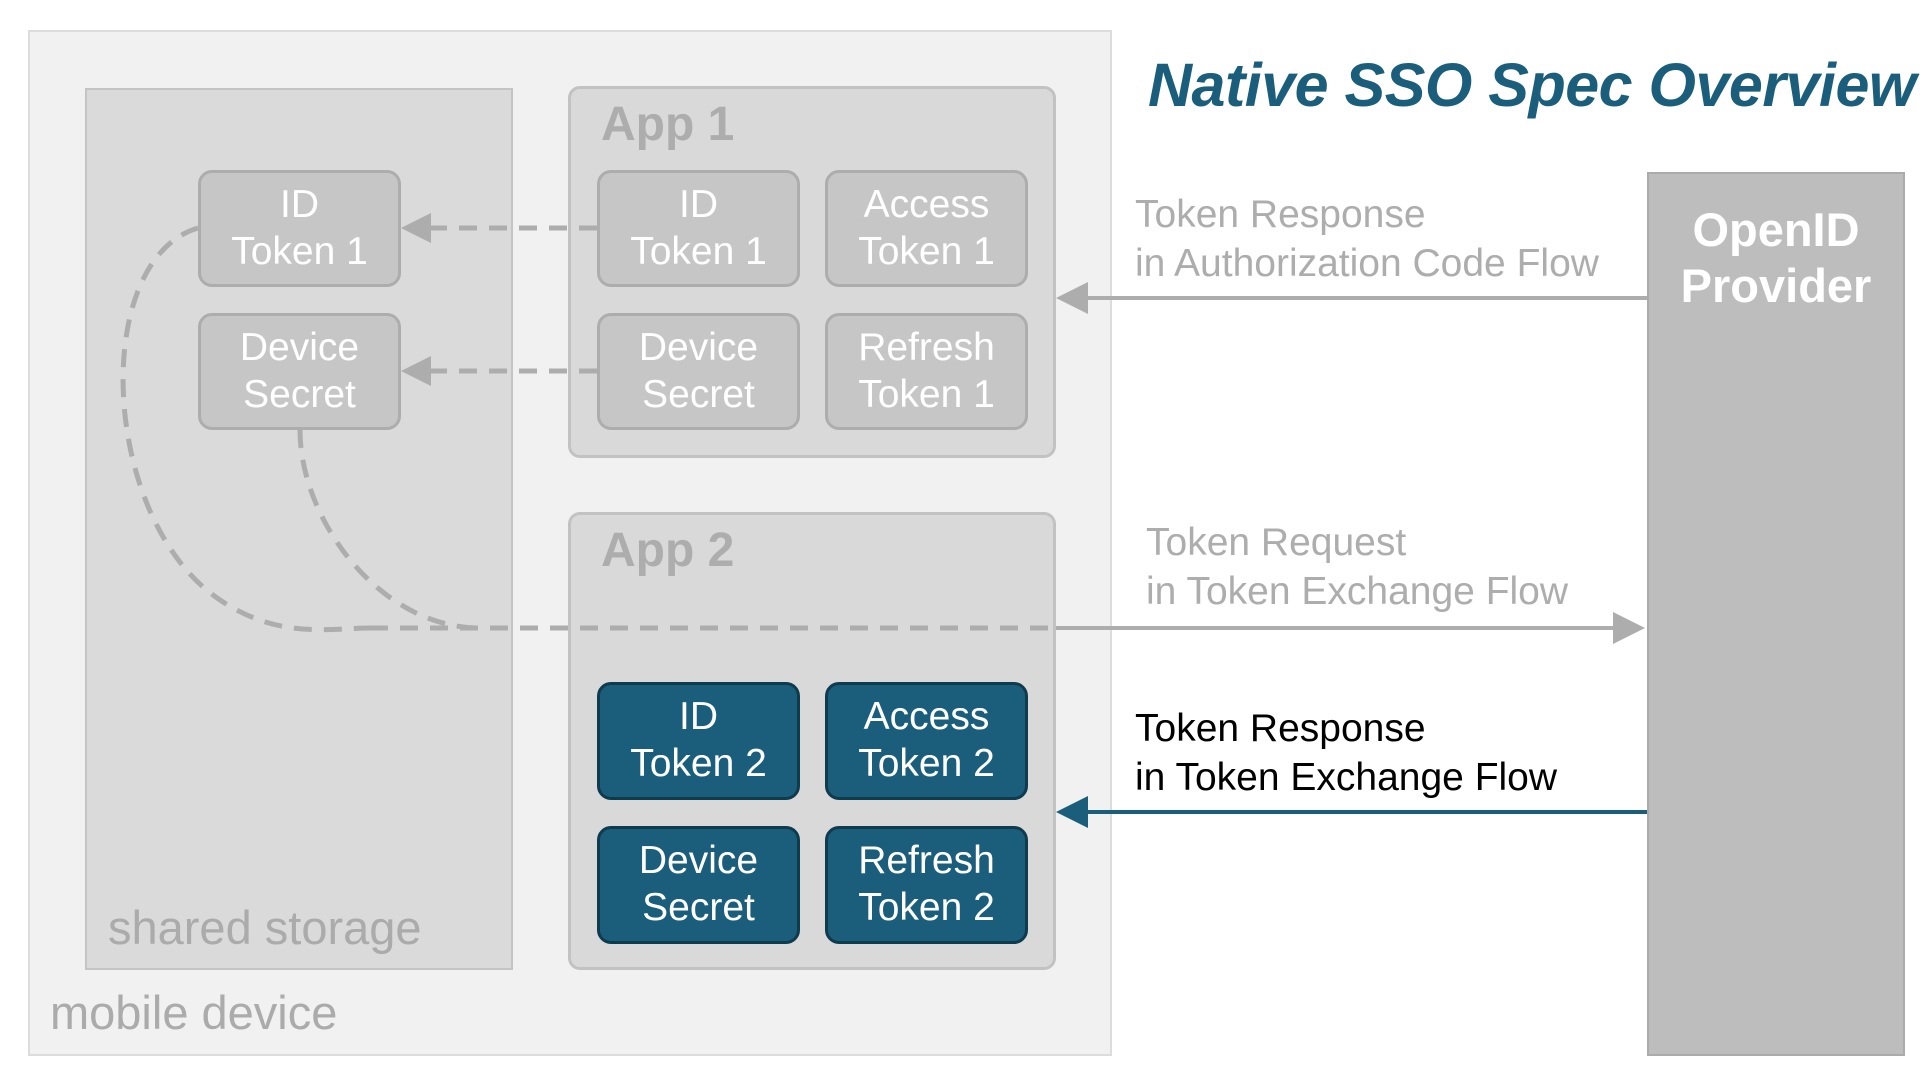  Describe the element at coordinates (499, 371) in the screenshot. I see `copy-device-secret-arrow` at that location.